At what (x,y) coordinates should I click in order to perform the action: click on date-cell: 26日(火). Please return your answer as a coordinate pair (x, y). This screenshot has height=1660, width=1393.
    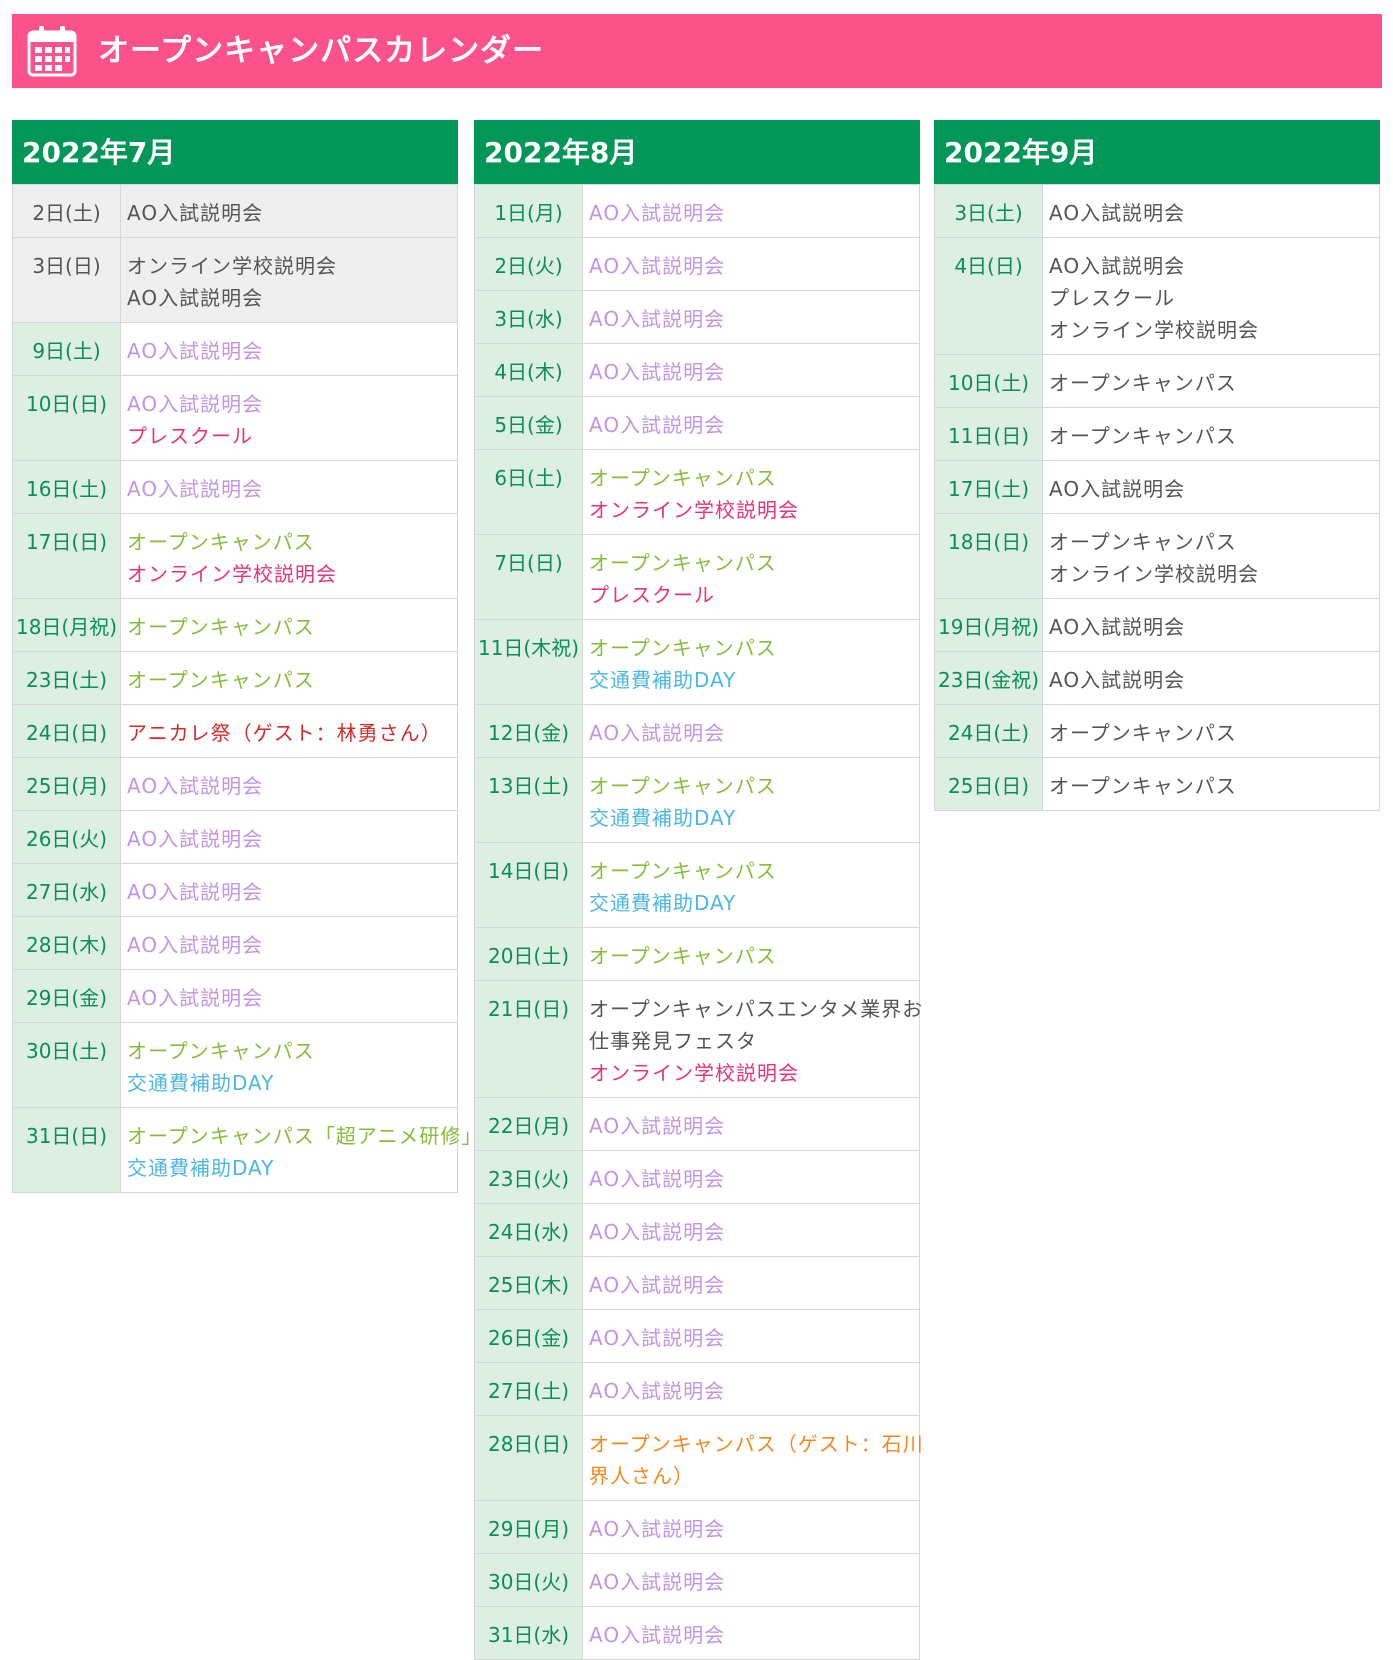
    Looking at the image, I should click on (66, 837).